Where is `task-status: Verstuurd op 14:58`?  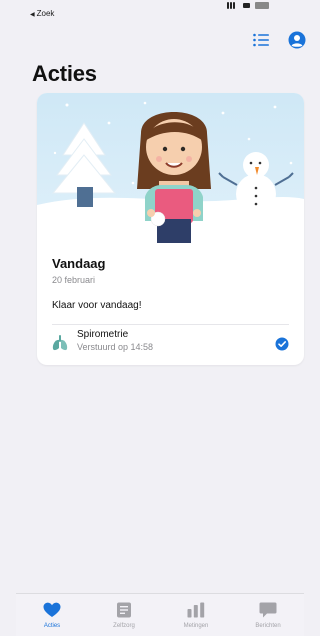
task-status: Verstuurd op 14:58 is located at coordinates (115, 347).